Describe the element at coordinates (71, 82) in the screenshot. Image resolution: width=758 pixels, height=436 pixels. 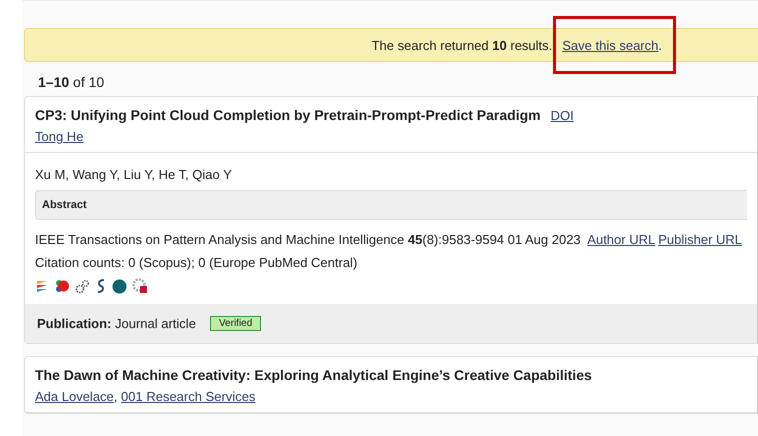
I see `results-range: 1–10 of 10` at that location.